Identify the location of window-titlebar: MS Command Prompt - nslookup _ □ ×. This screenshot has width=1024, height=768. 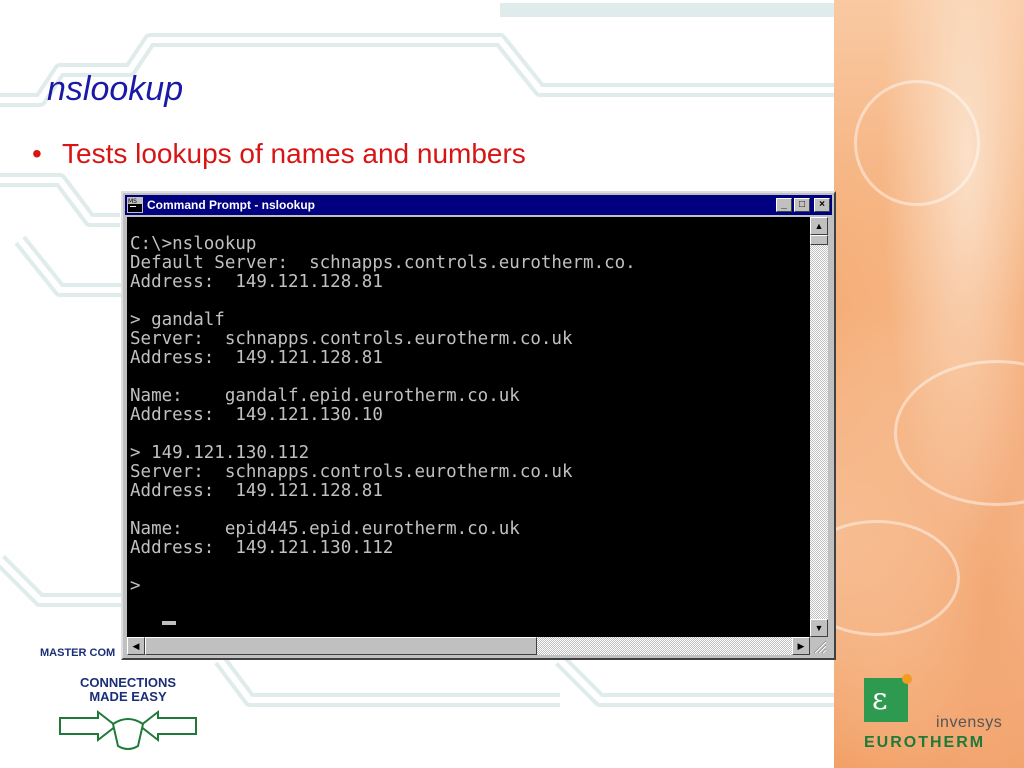
(478, 205).